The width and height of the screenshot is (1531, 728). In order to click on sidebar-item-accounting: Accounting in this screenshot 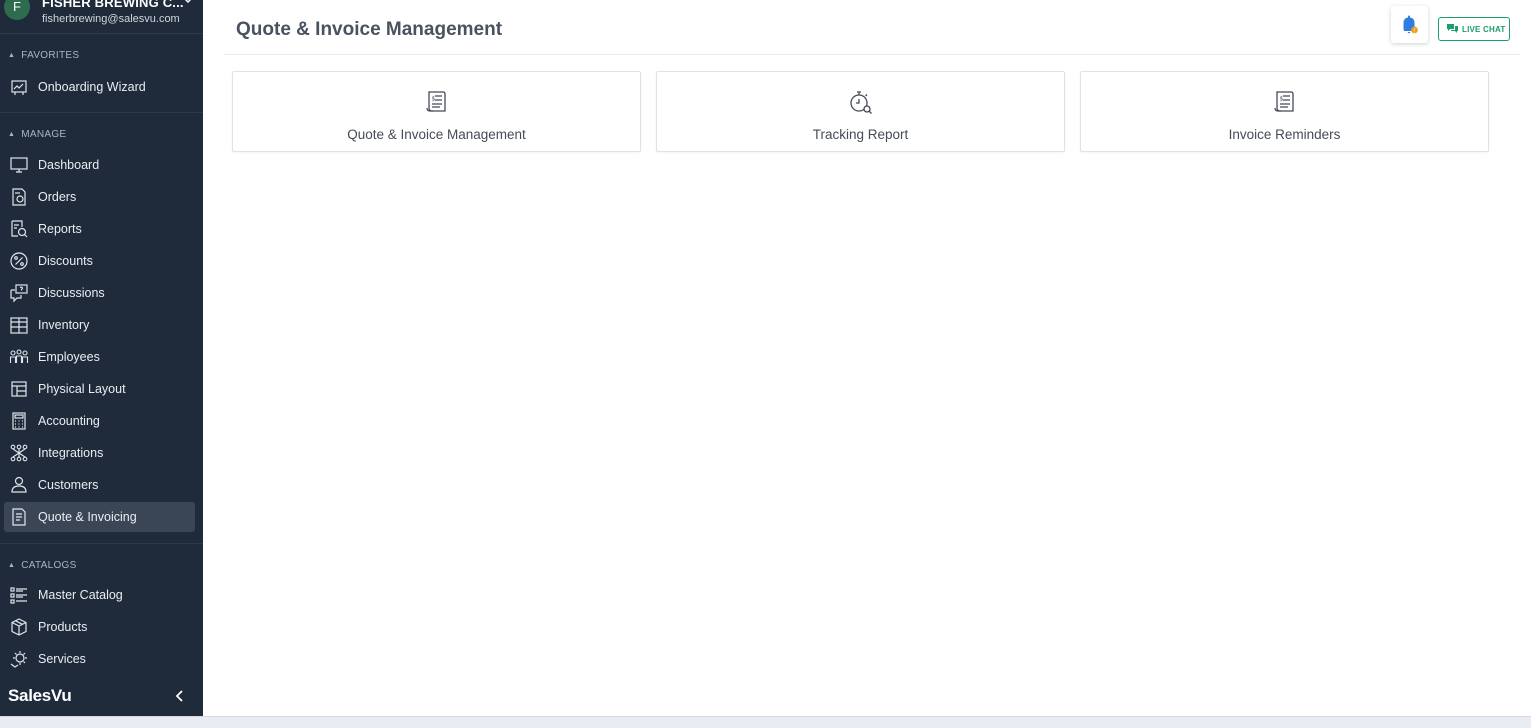, I will do `click(99, 421)`.